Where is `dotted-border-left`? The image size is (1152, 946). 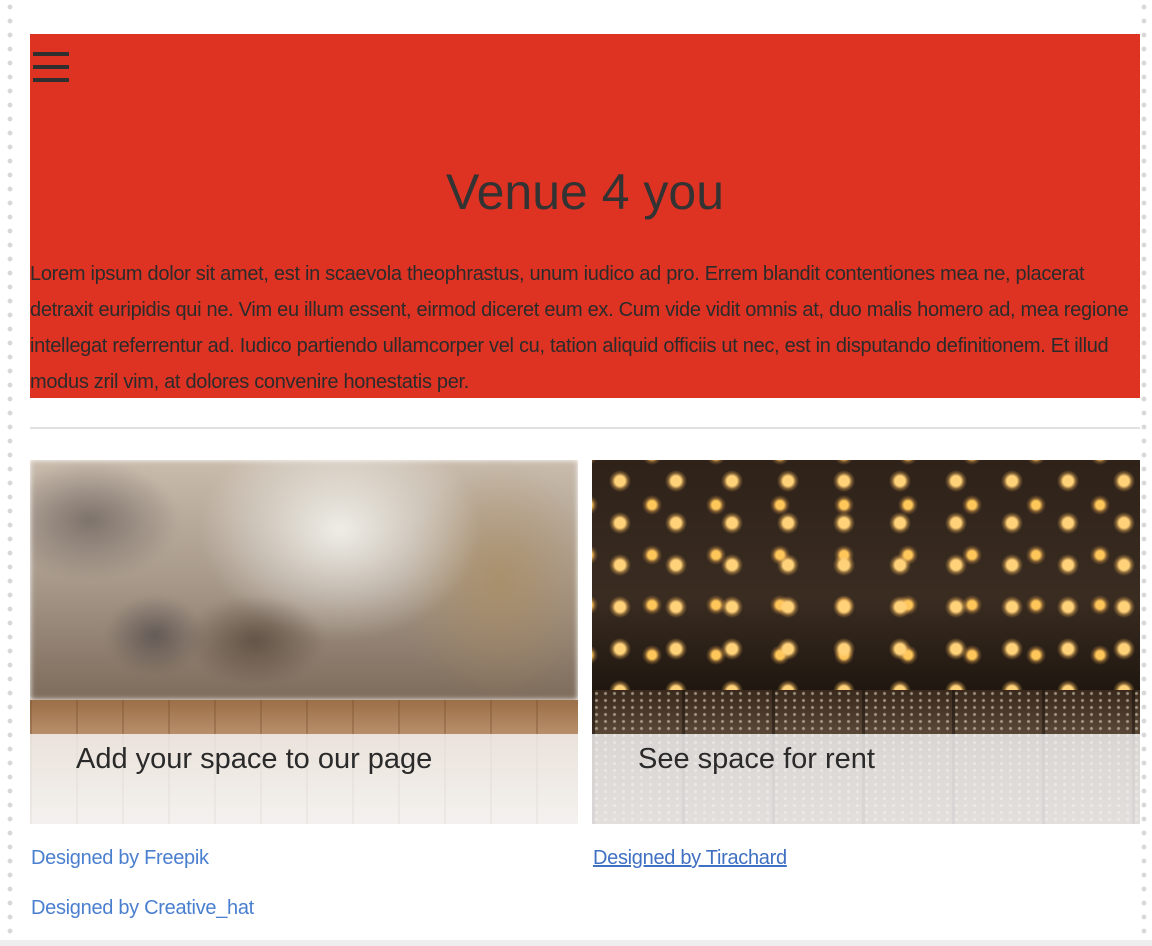
dotted-border-left is located at coordinates (10, 473).